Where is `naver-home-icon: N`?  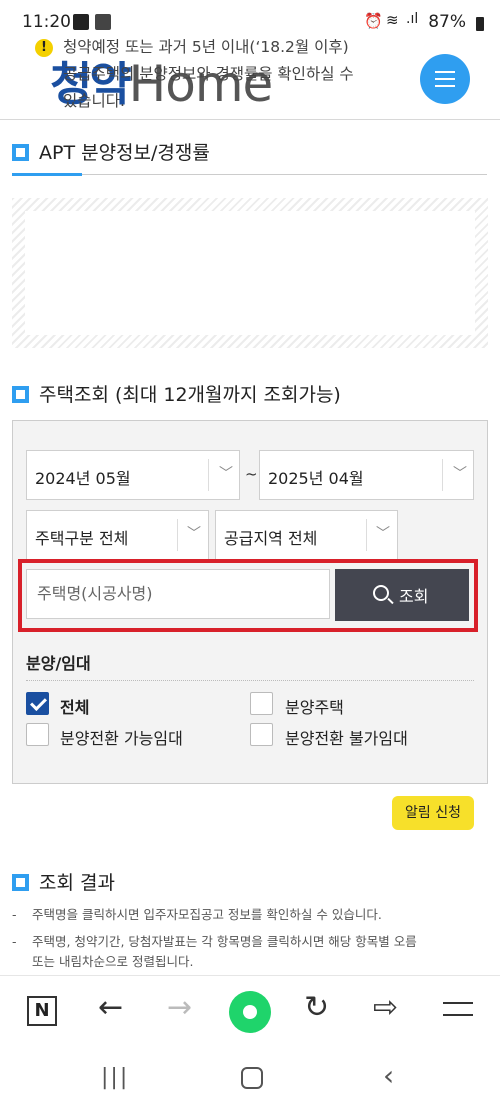
naver-home-icon: N is located at coordinates (42, 1011).